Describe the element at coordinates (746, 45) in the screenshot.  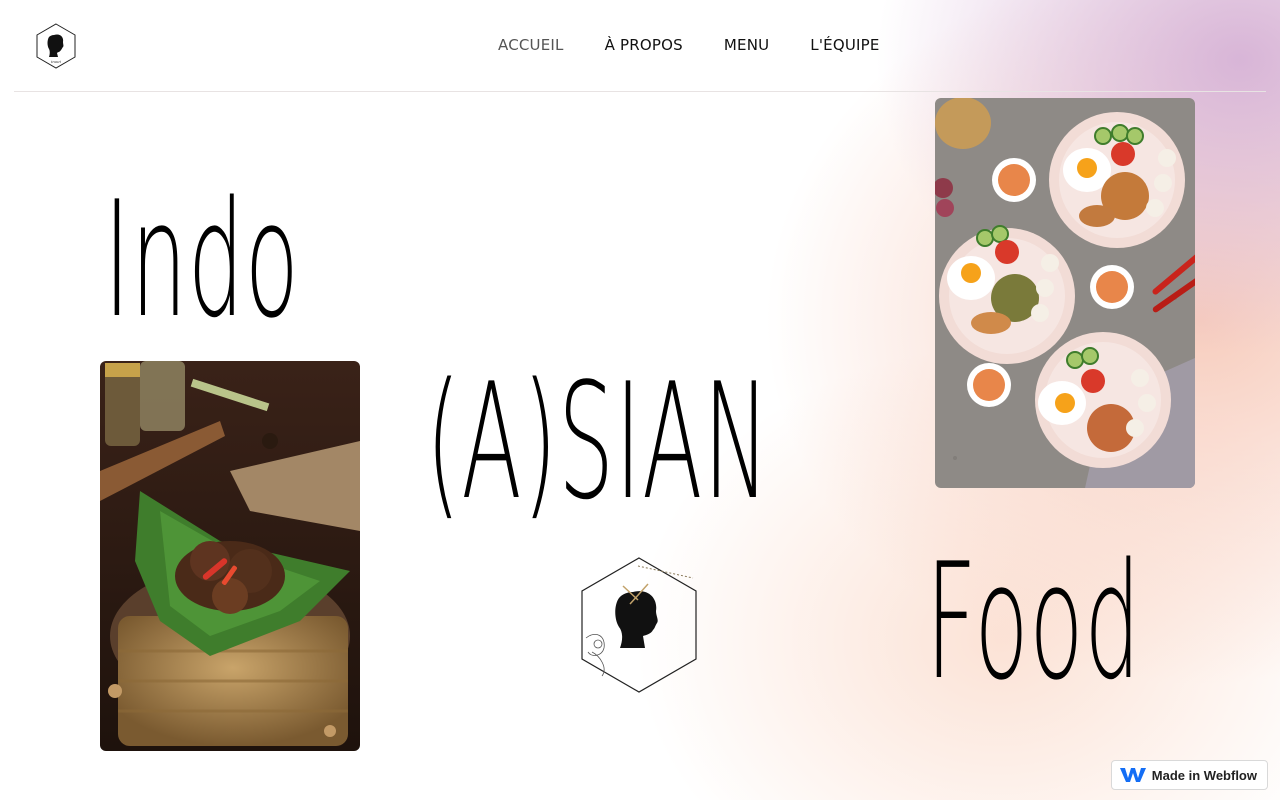
I see `nav-item-menu: MENU` at that location.